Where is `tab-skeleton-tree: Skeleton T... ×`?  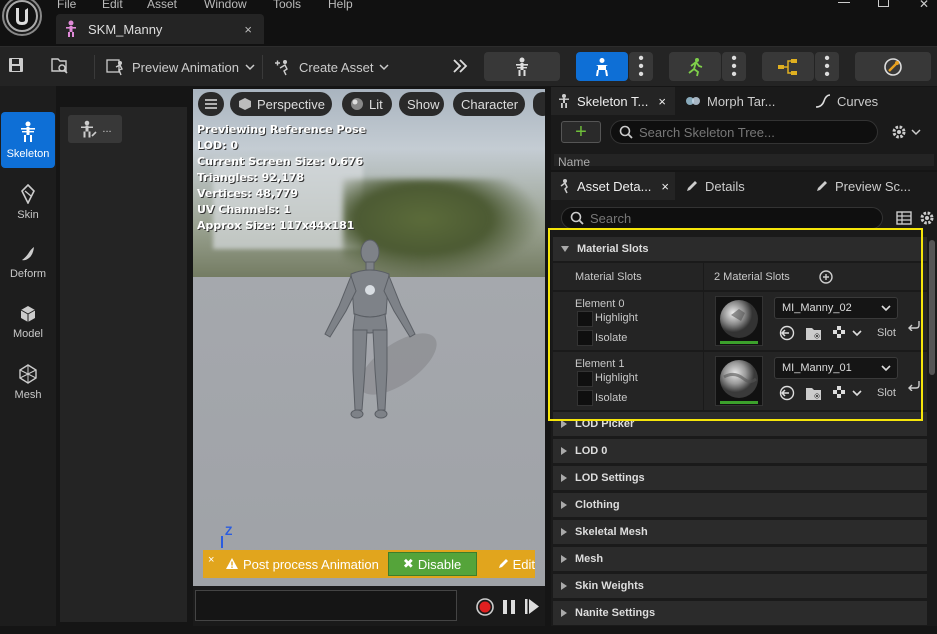
tab-skeleton-tree: Skeleton T... × is located at coordinates (613, 101).